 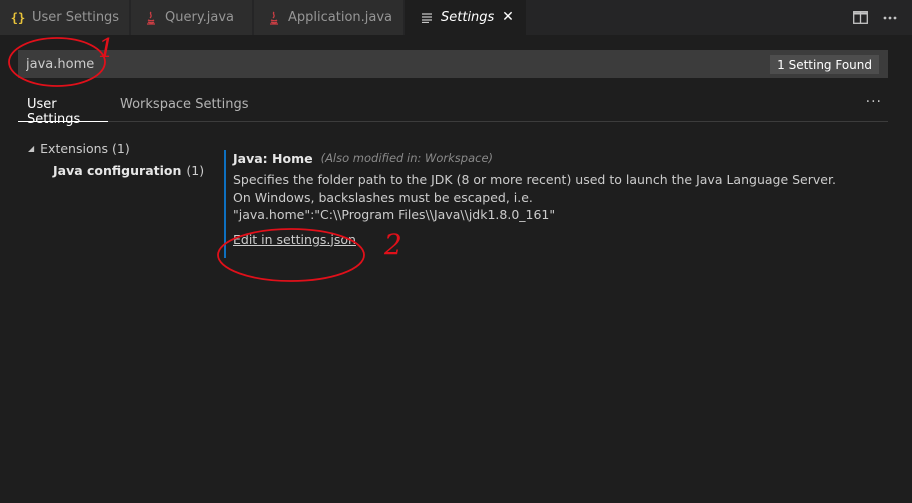 I want to click on annotation-step-2: 2, so click(x=393, y=244).